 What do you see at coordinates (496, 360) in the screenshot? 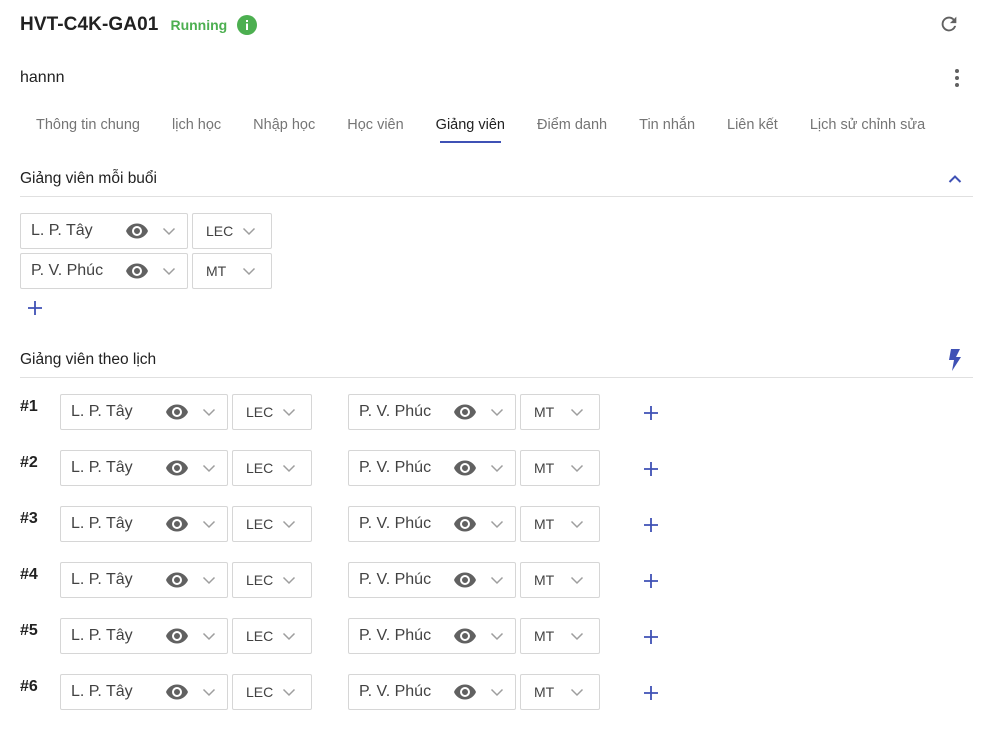
I see `by-schedule-header: Giảng viên theo lịch` at bounding box center [496, 360].